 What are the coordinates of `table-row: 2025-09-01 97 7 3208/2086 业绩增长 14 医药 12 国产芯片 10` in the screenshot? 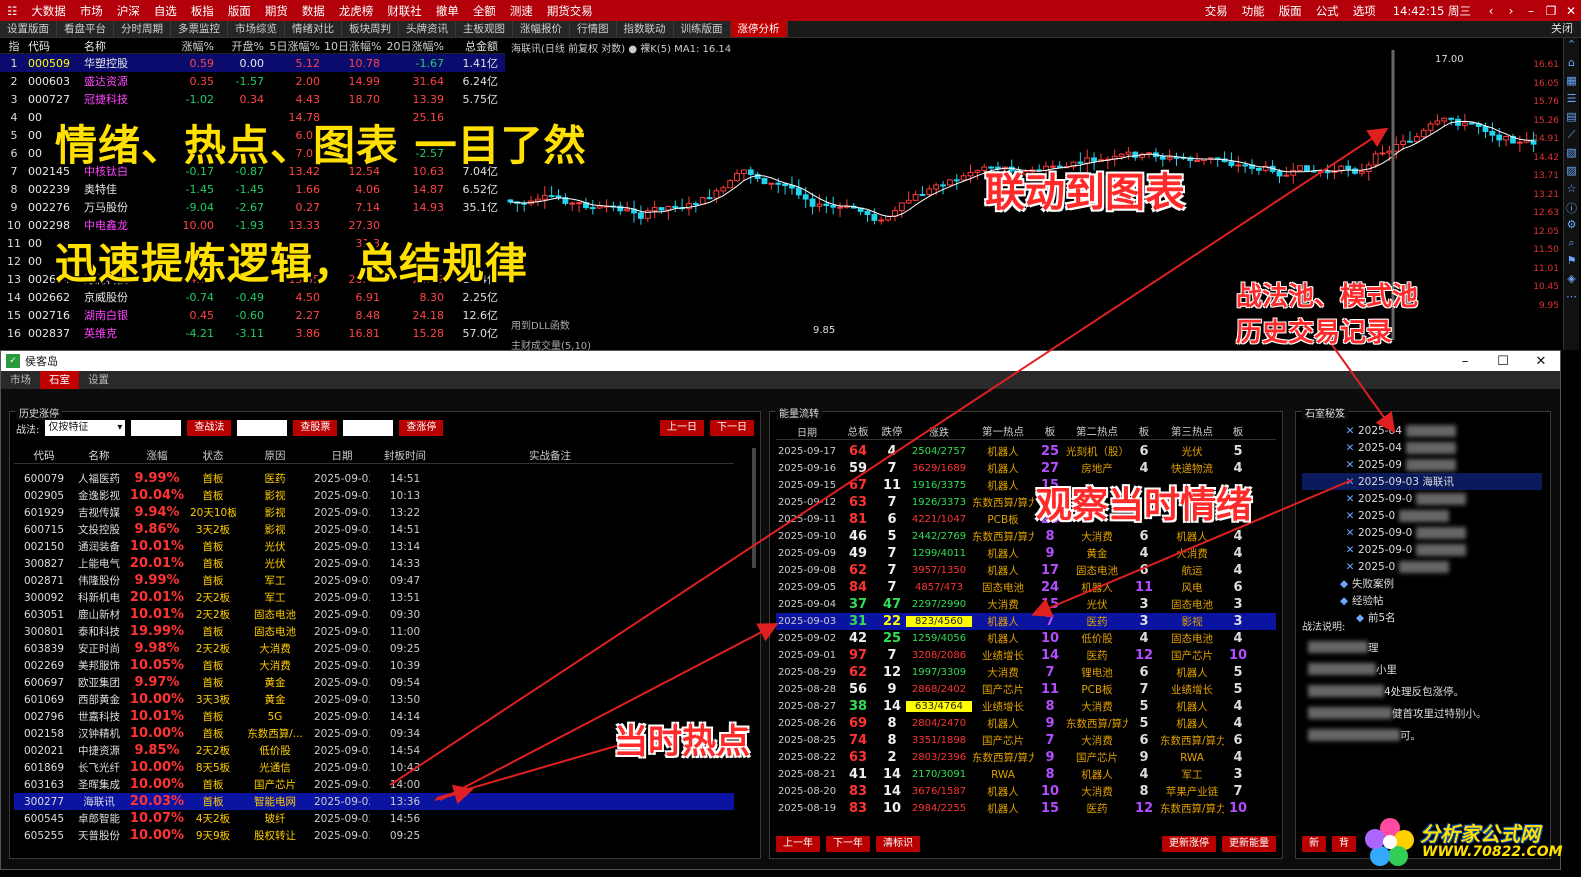 It's located at (1026, 655).